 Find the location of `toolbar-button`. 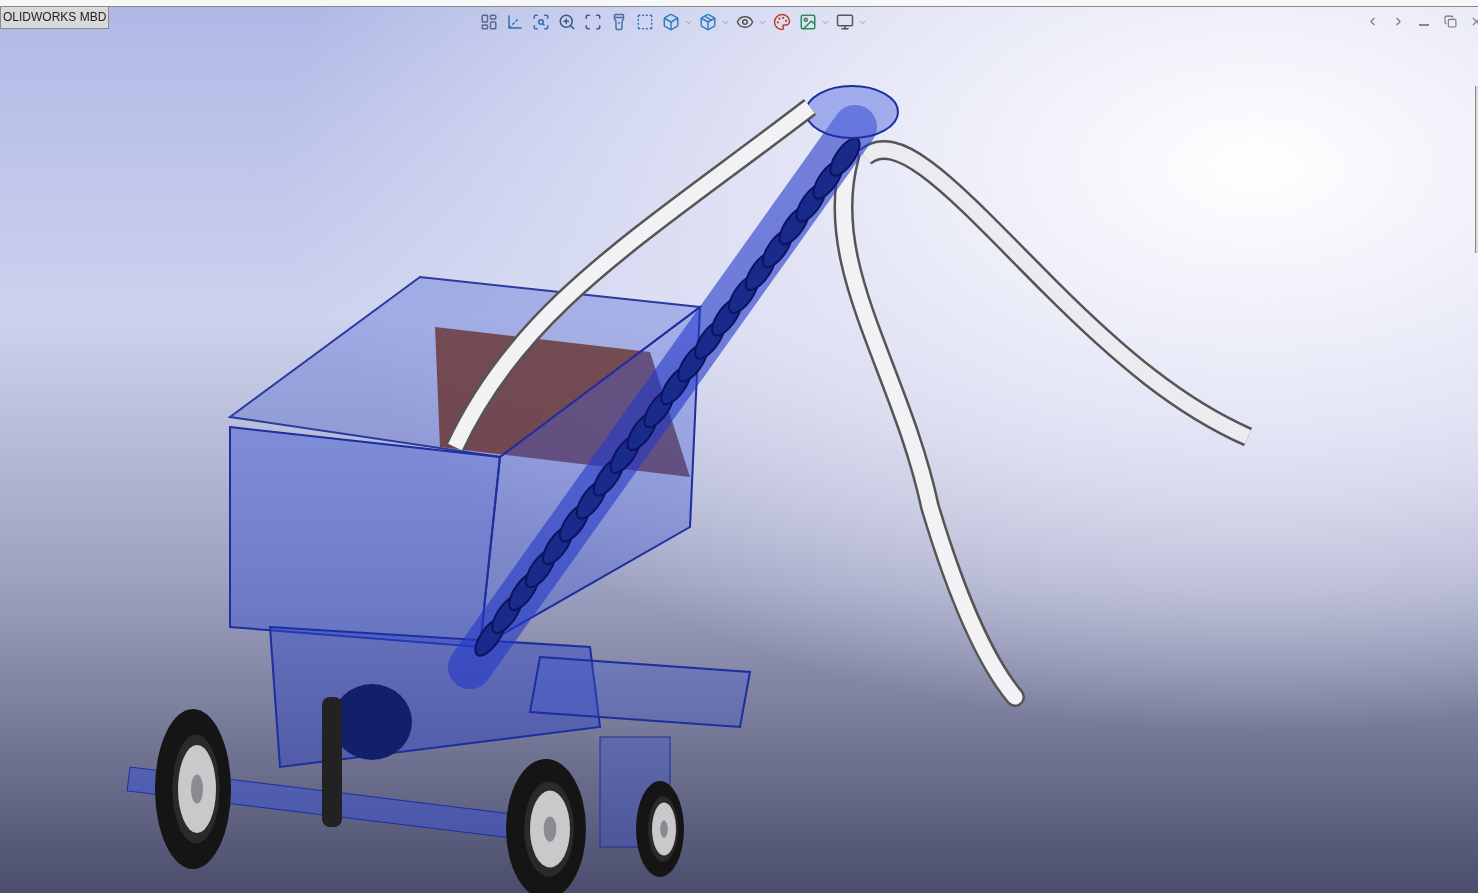

toolbar-button is located at coordinates (782, 22).